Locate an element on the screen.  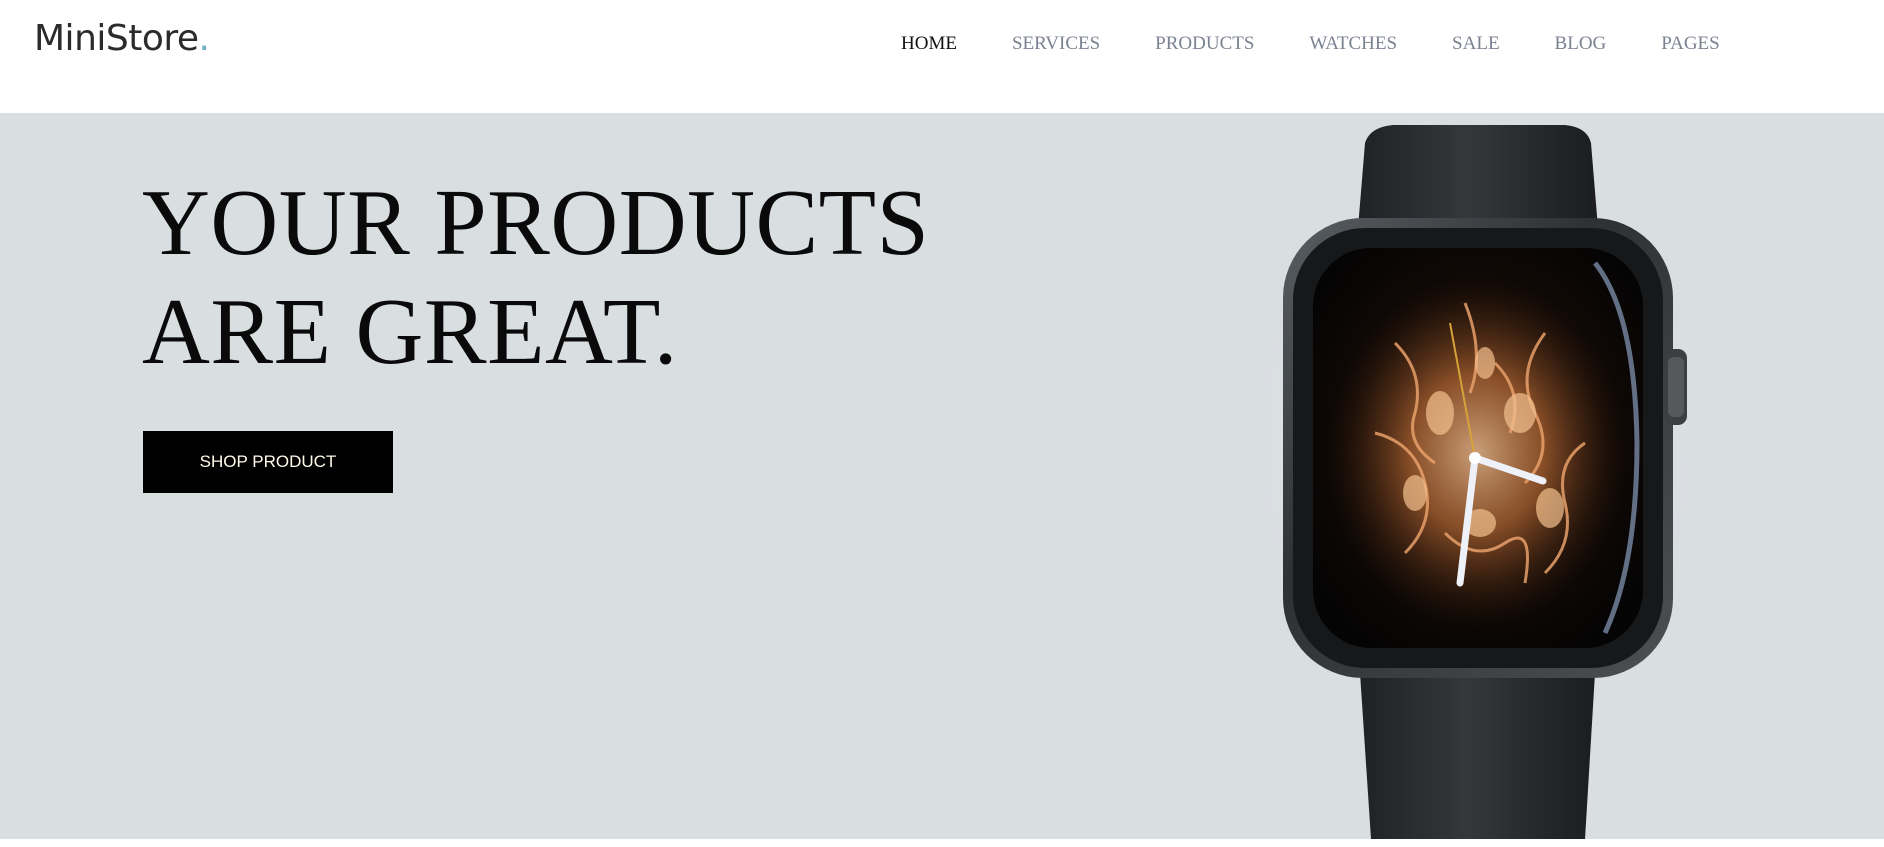
page-divider is located at coordinates (942, 843).